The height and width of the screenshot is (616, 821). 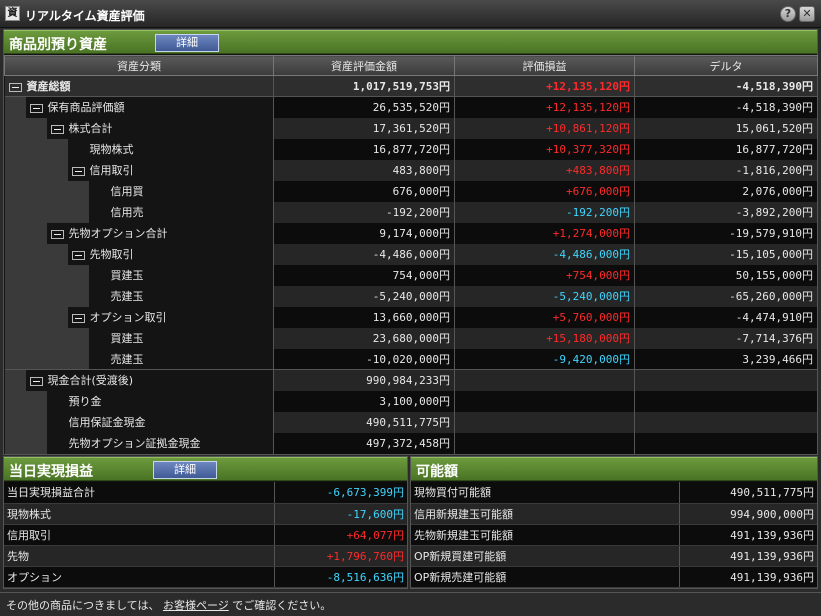 I want to click on asset-row: 株式合計 17,361,520円 +10,861,120円 15,061,520円, so click(x=411, y=128).